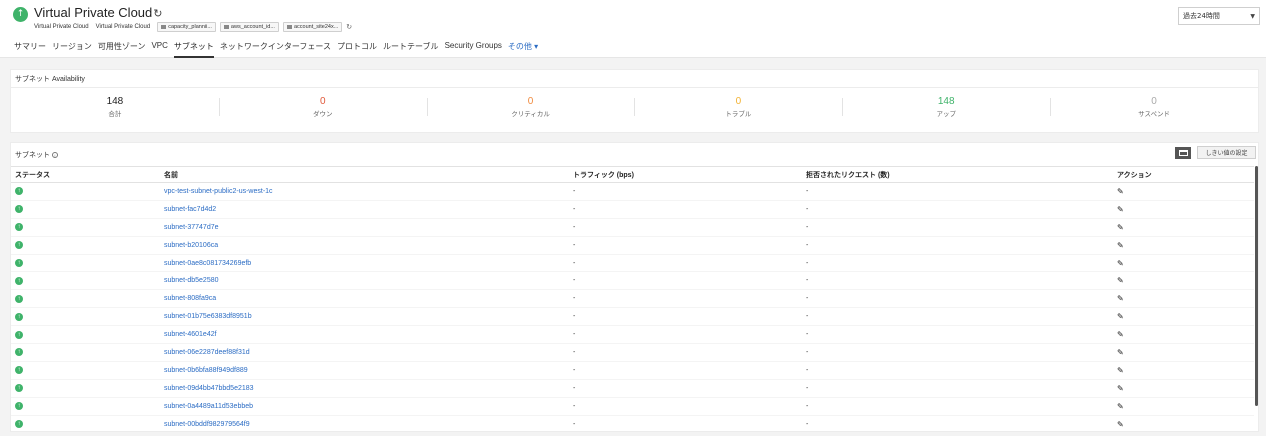 The height and width of the screenshot is (436, 1266). Describe the element at coordinates (364, 388) in the screenshot. I see `subnet-name-link: subnet-09d4bb47bbd5e2183` at that location.